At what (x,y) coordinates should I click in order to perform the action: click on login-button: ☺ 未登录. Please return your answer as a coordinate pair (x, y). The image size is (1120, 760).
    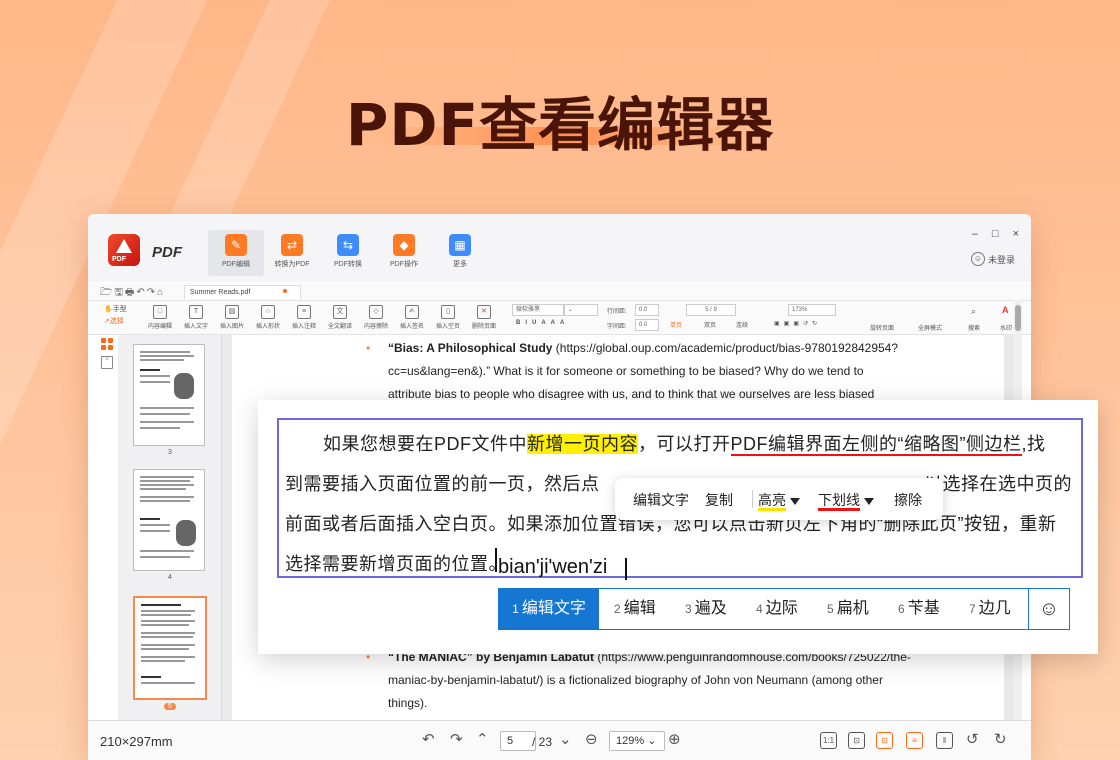
    Looking at the image, I should click on (992, 259).